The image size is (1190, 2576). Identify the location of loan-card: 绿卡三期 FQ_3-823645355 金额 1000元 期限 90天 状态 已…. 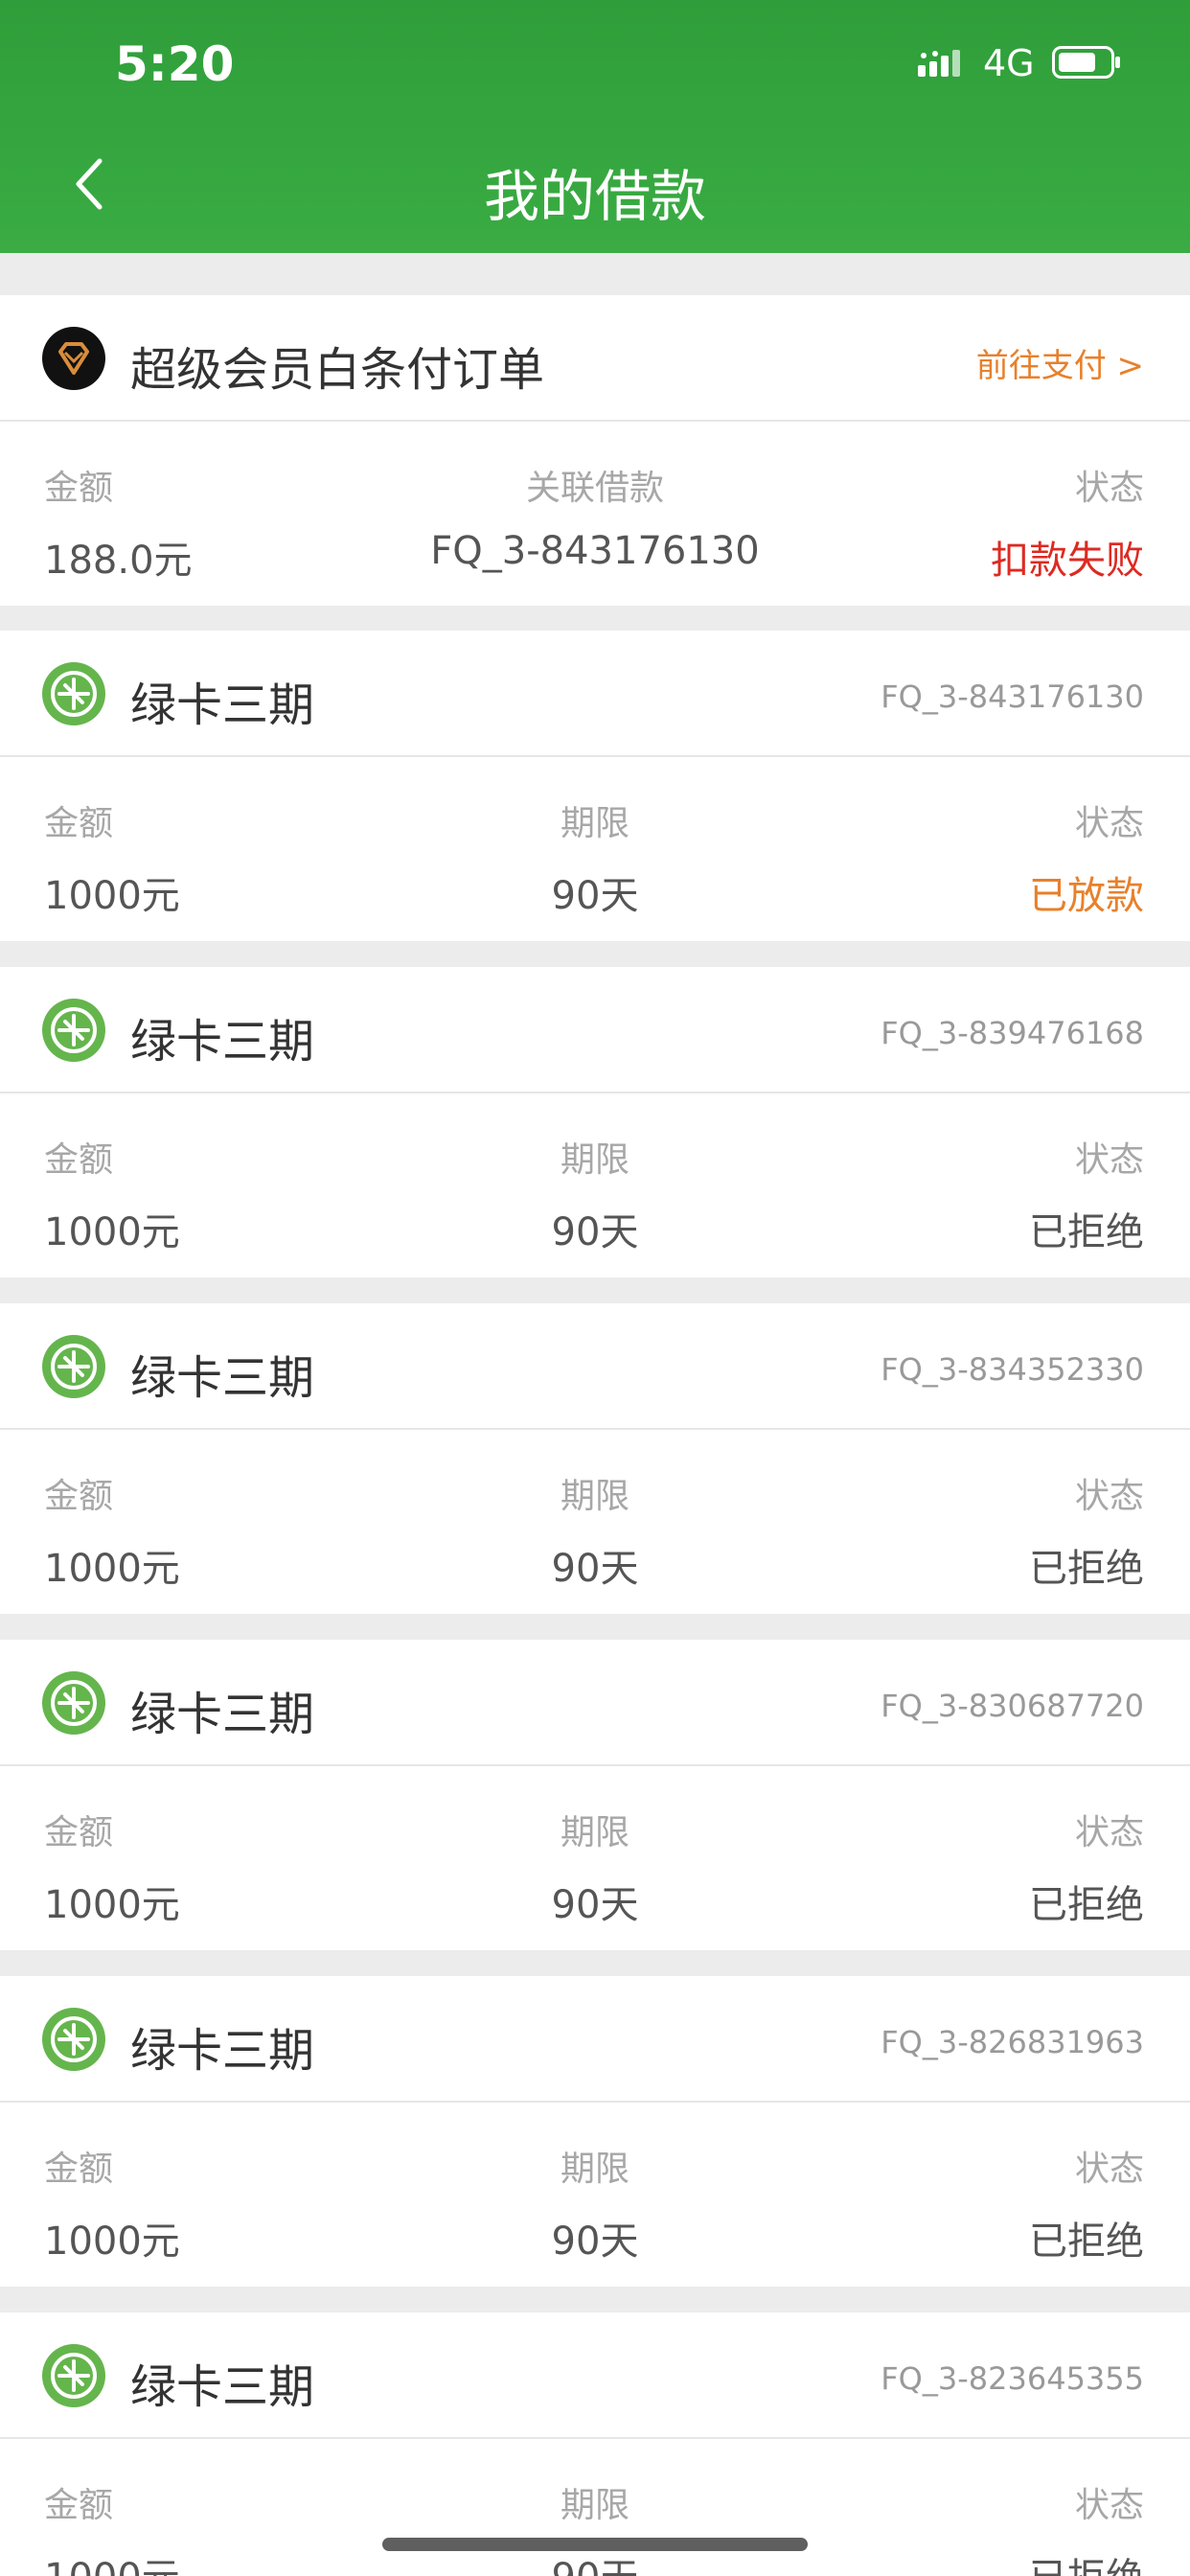
(595, 2444).